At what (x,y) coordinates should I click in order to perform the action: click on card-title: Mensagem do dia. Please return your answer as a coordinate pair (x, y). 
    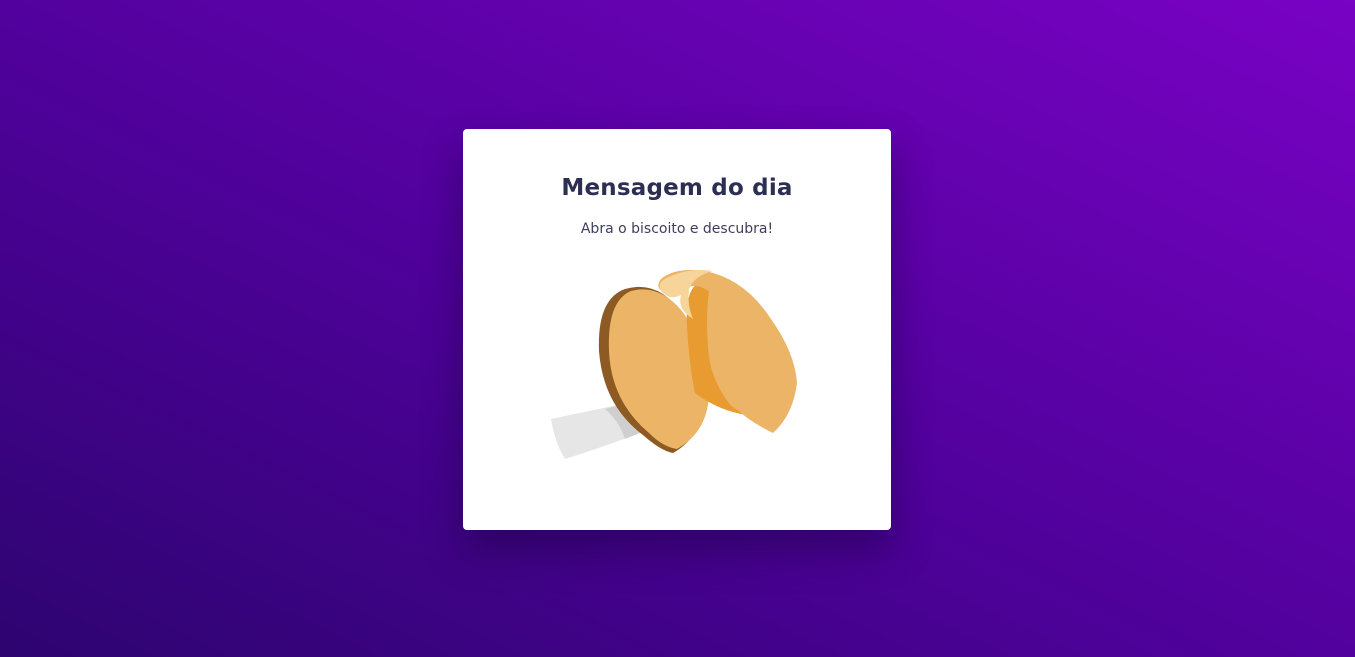
    Looking at the image, I should click on (677, 188).